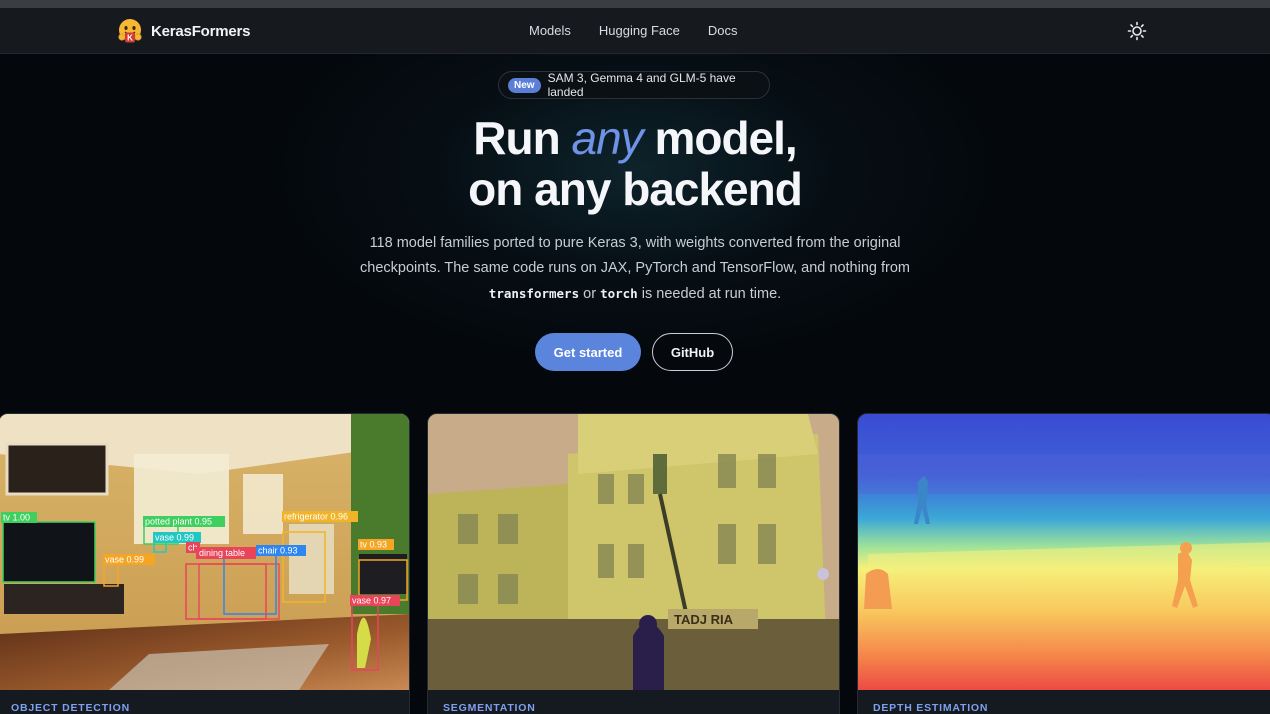 The width and height of the screenshot is (1270, 714). What do you see at coordinates (201, 31) in the screenshot?
I see `brand-name: KerasFormers` at bounding box center [201, 31].